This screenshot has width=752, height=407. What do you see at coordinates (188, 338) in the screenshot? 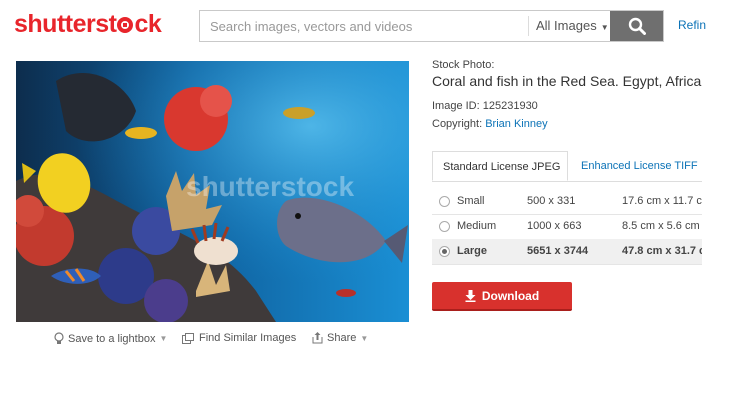
I see `similar-images-icon` at bounding box center [188, 338].